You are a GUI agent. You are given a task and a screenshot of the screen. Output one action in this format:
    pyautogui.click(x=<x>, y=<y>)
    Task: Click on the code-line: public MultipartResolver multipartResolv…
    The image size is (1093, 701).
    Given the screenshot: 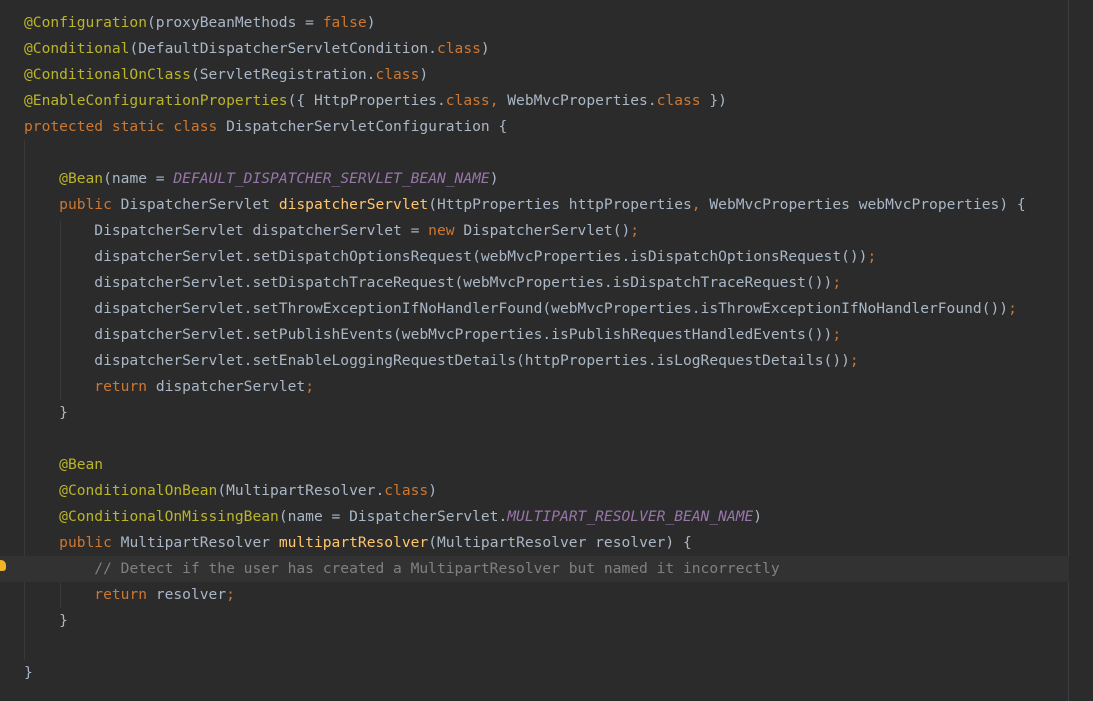 What is the action you would take?
    pyautogui.click(x=543, y=543)
    